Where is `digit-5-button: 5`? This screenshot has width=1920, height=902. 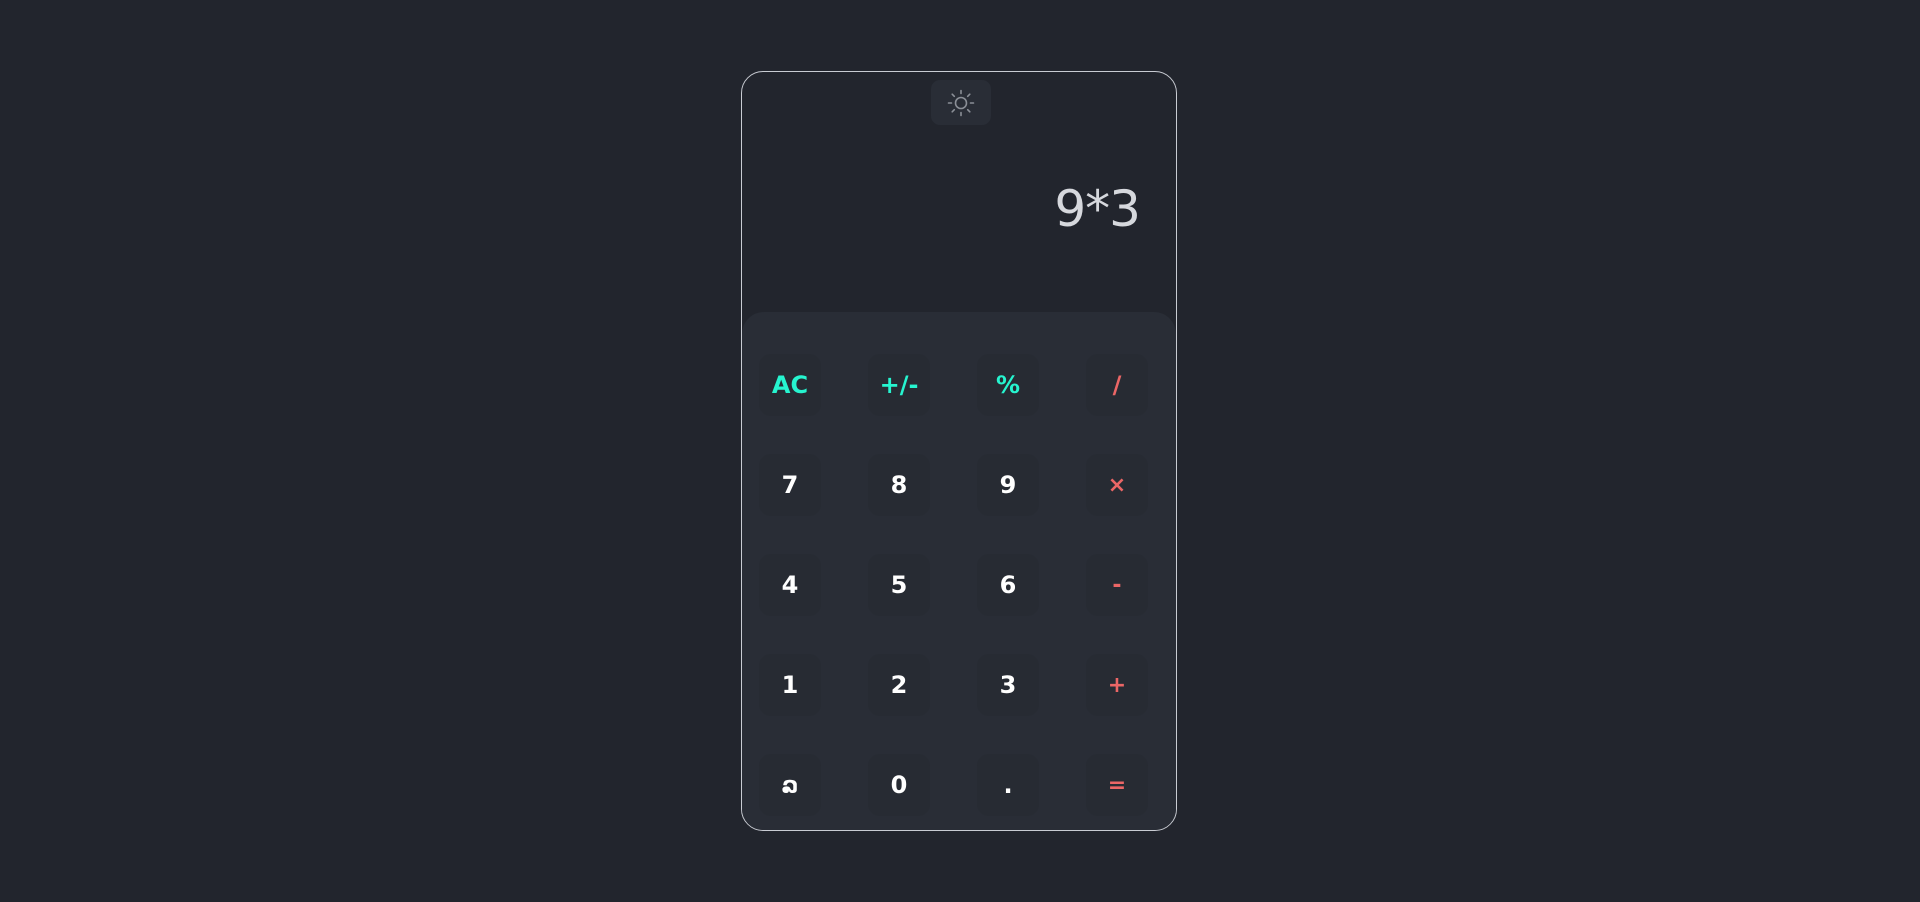 digit-5-button: 5 is located at coordinates (899, 585).